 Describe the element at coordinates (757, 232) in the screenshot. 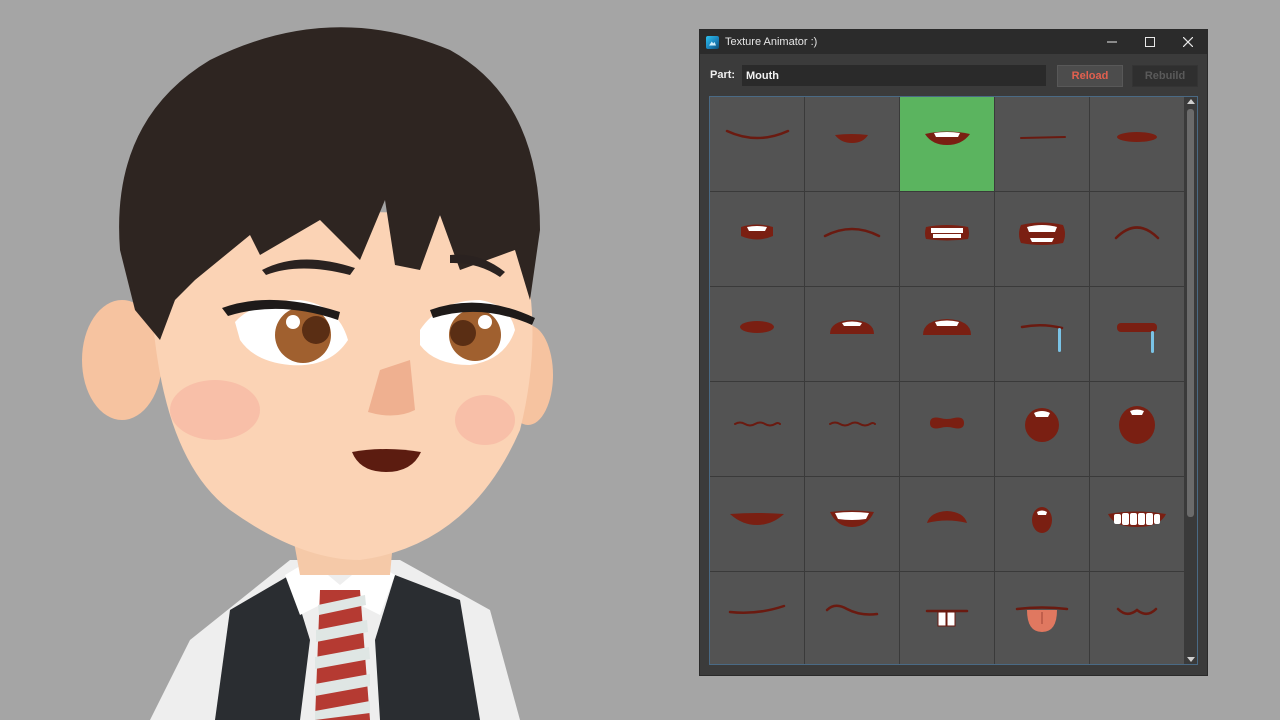

I see `small-open-teeth-icon` at that location.